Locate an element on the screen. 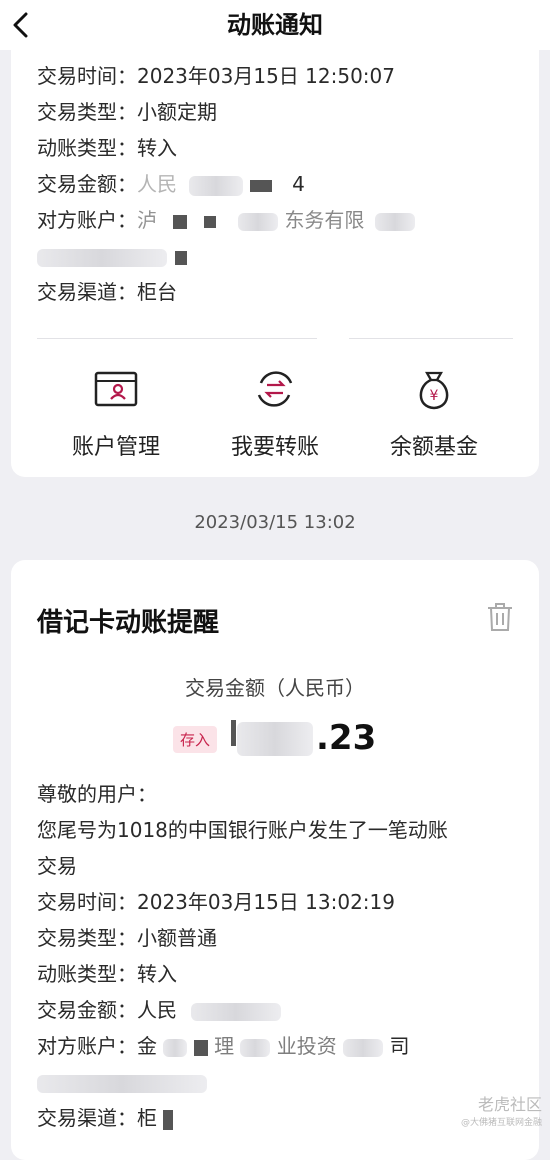 The width and height of the screenshot is (550, 1160). action-label: 账户管理 is located at coordinates (115, 447).